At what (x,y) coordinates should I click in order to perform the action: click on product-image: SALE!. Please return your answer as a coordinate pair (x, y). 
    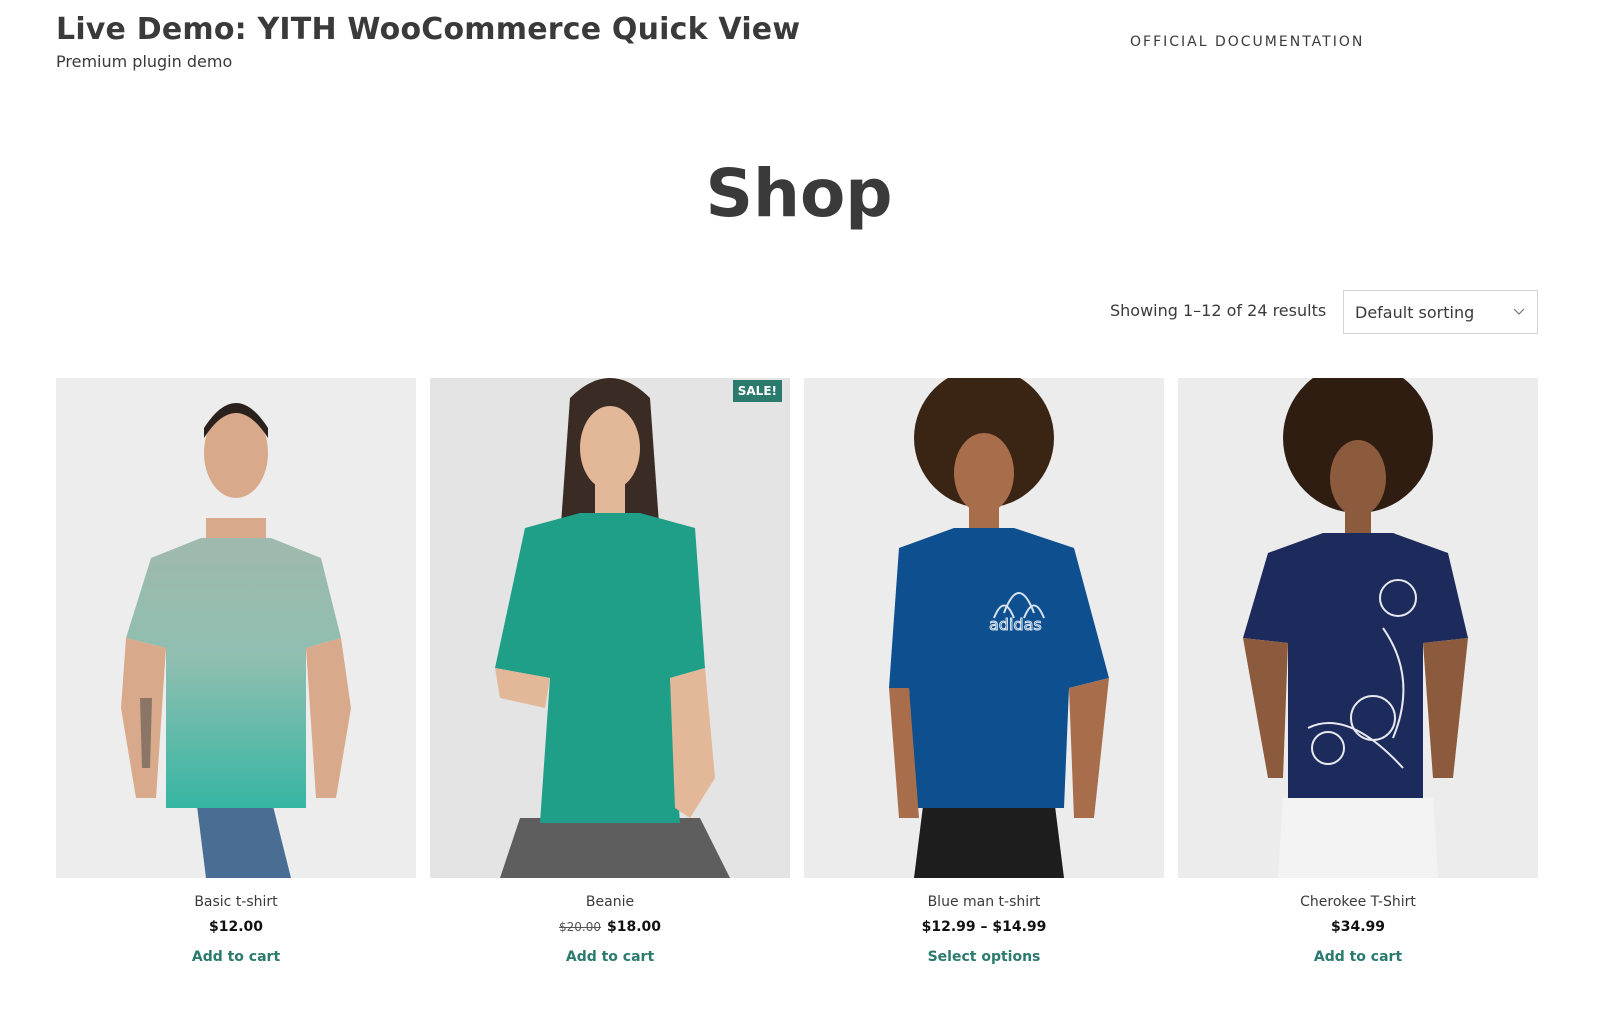
    Looking at the image, I should click on (610, 628).